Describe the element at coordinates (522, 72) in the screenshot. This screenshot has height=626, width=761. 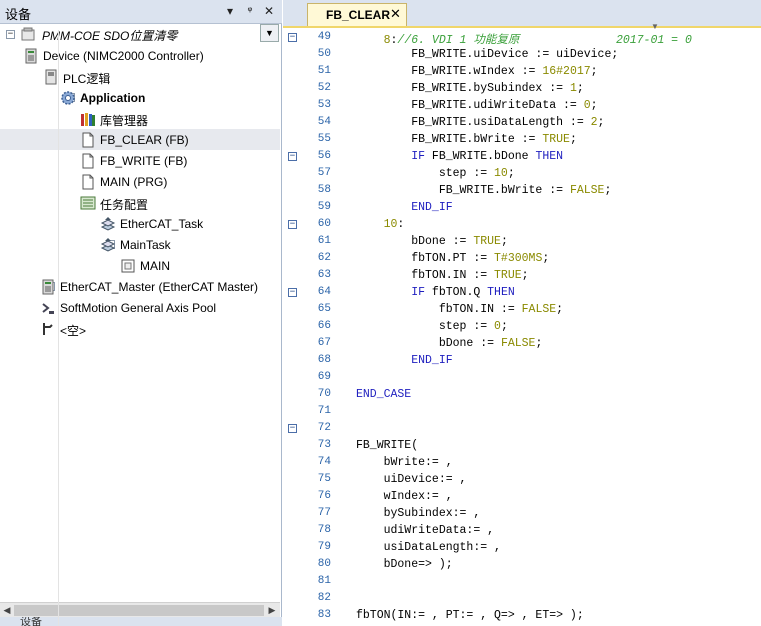
I see `code-line: 51 FB_WRITE.wIndex := 16#2017;` at that location.